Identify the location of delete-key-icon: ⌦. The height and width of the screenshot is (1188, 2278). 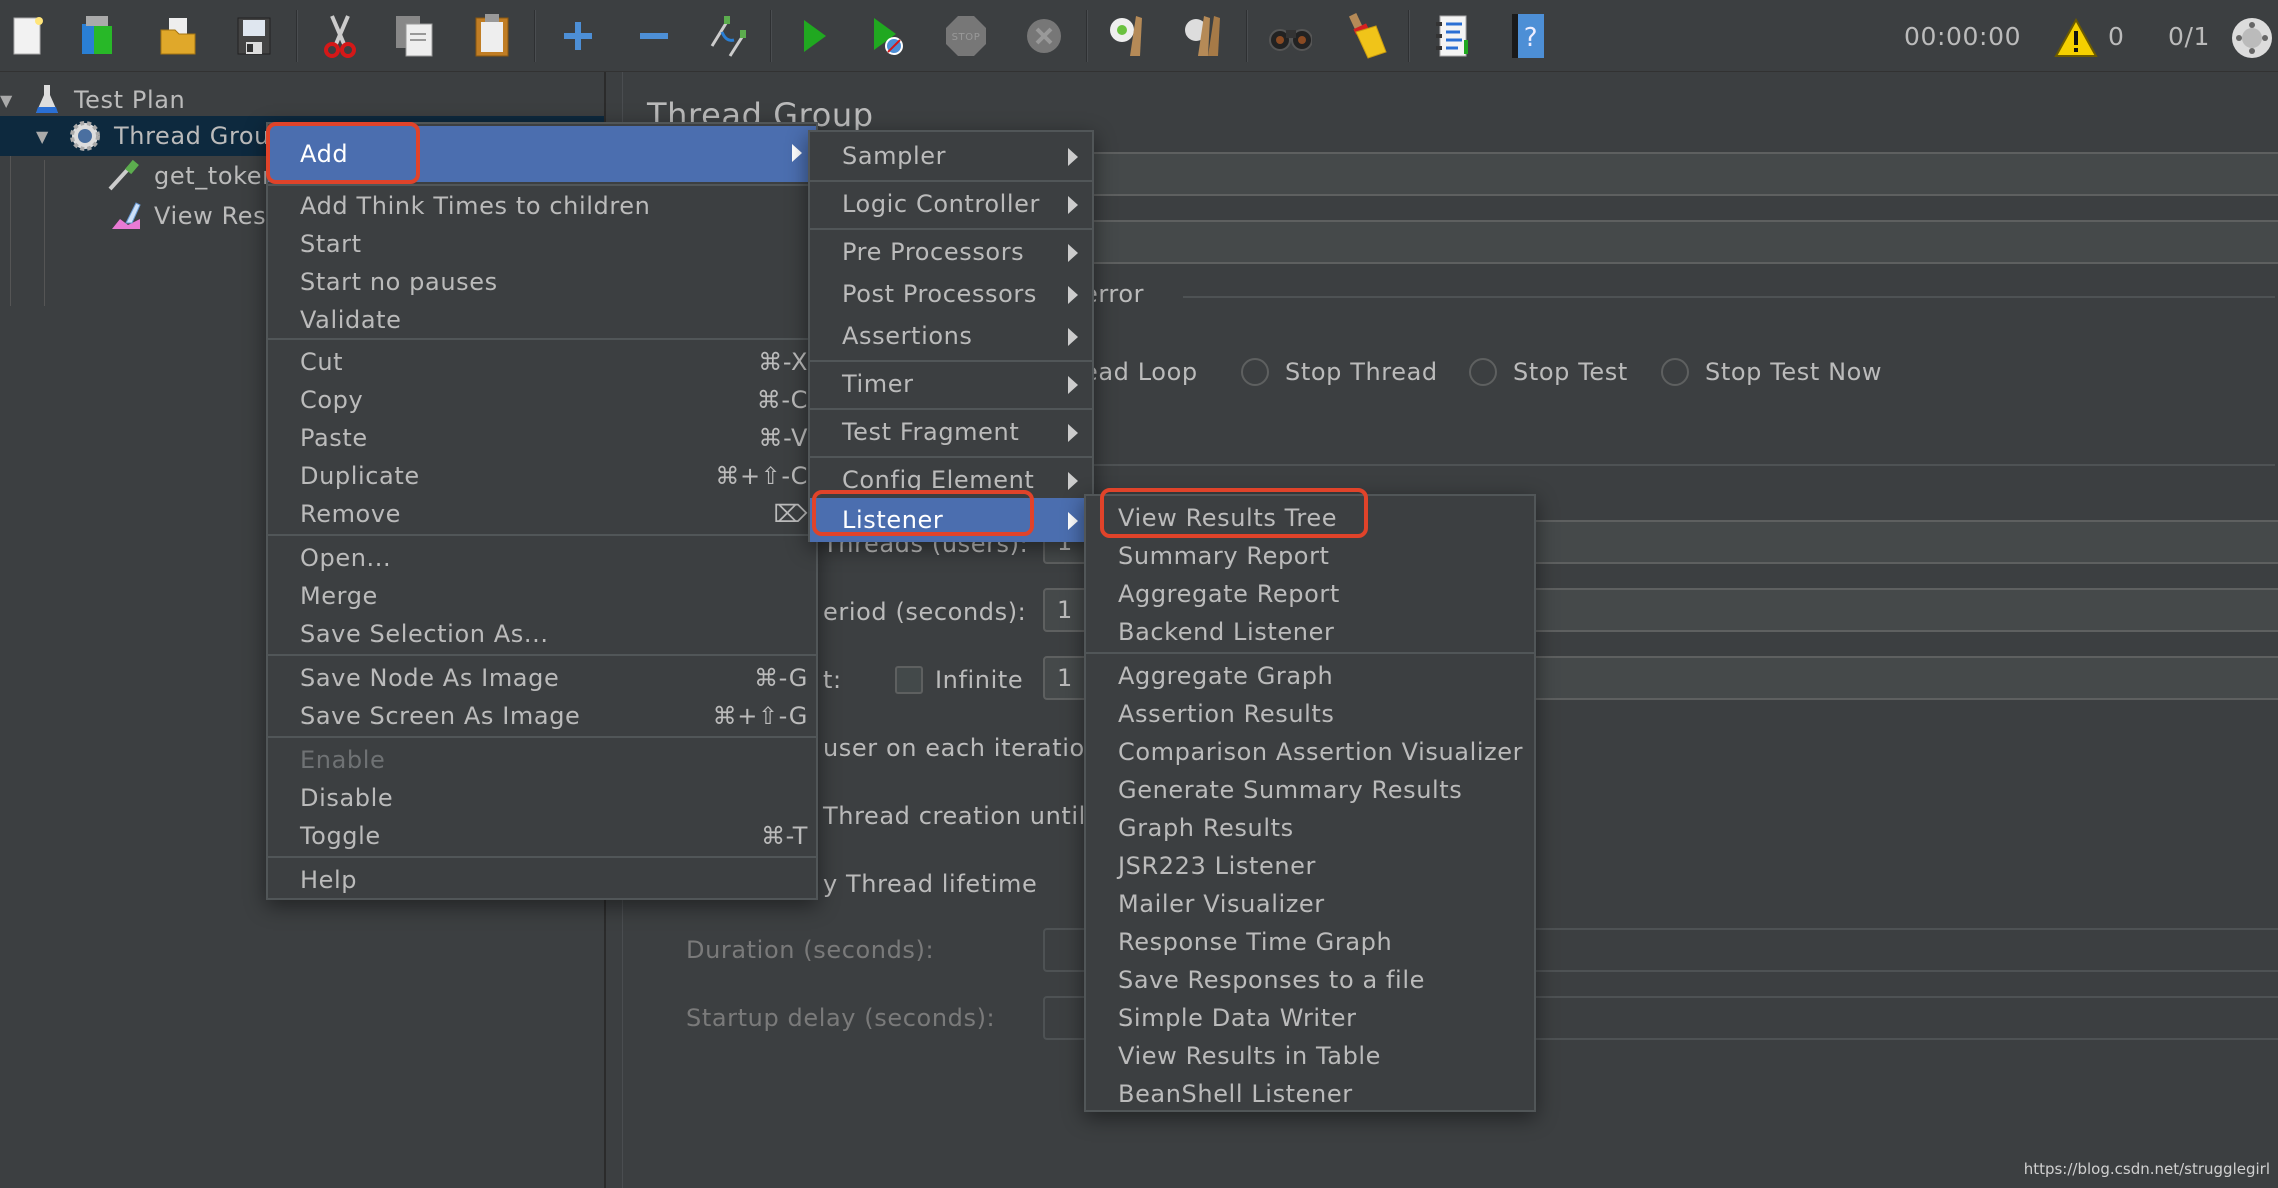
(790, 514).